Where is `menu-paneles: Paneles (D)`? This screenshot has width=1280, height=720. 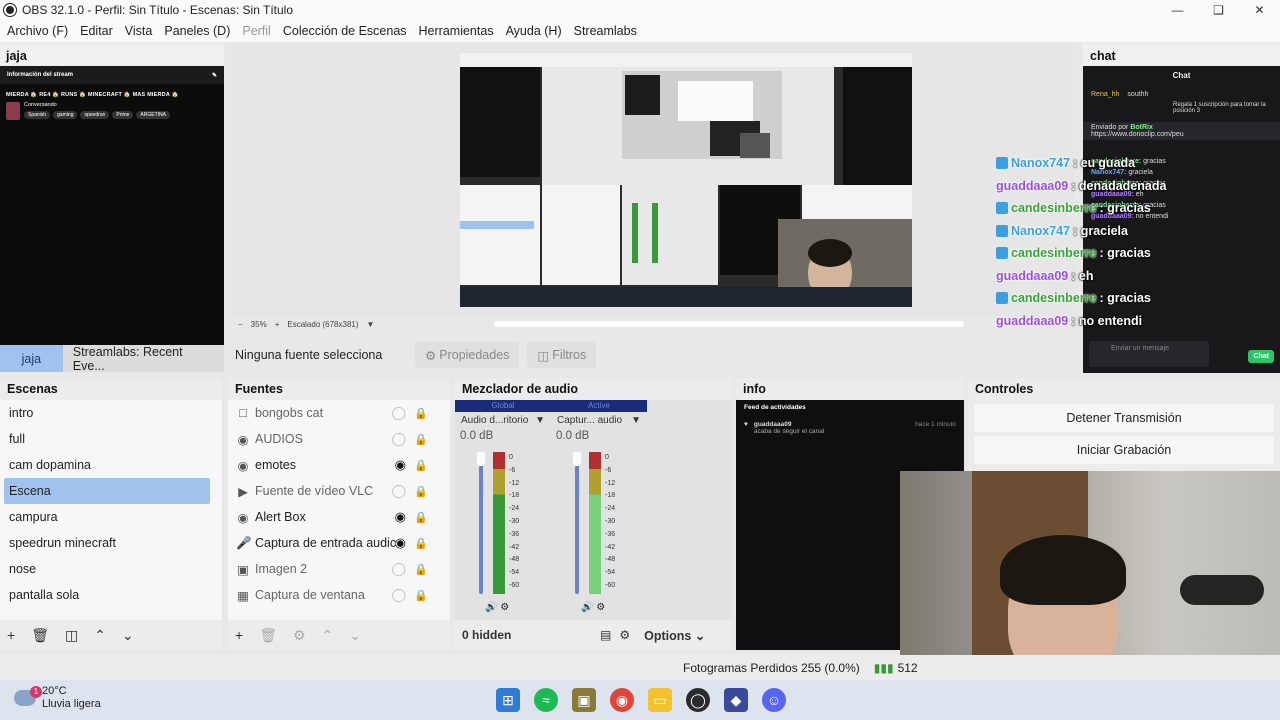
menu-paneles: Paneles (D) is located at coordinates (197, 31).